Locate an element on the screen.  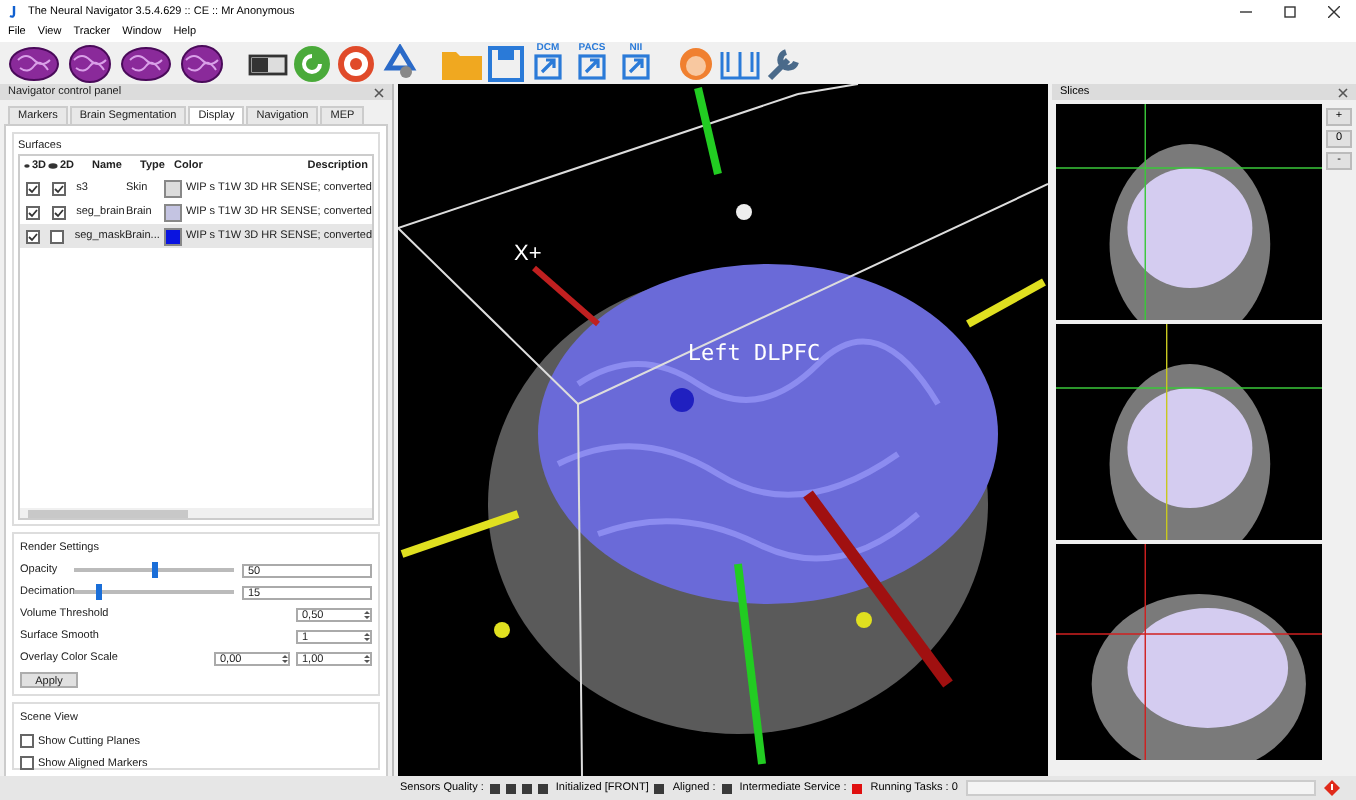
wrench-icon is located at coordinates (784, 63).